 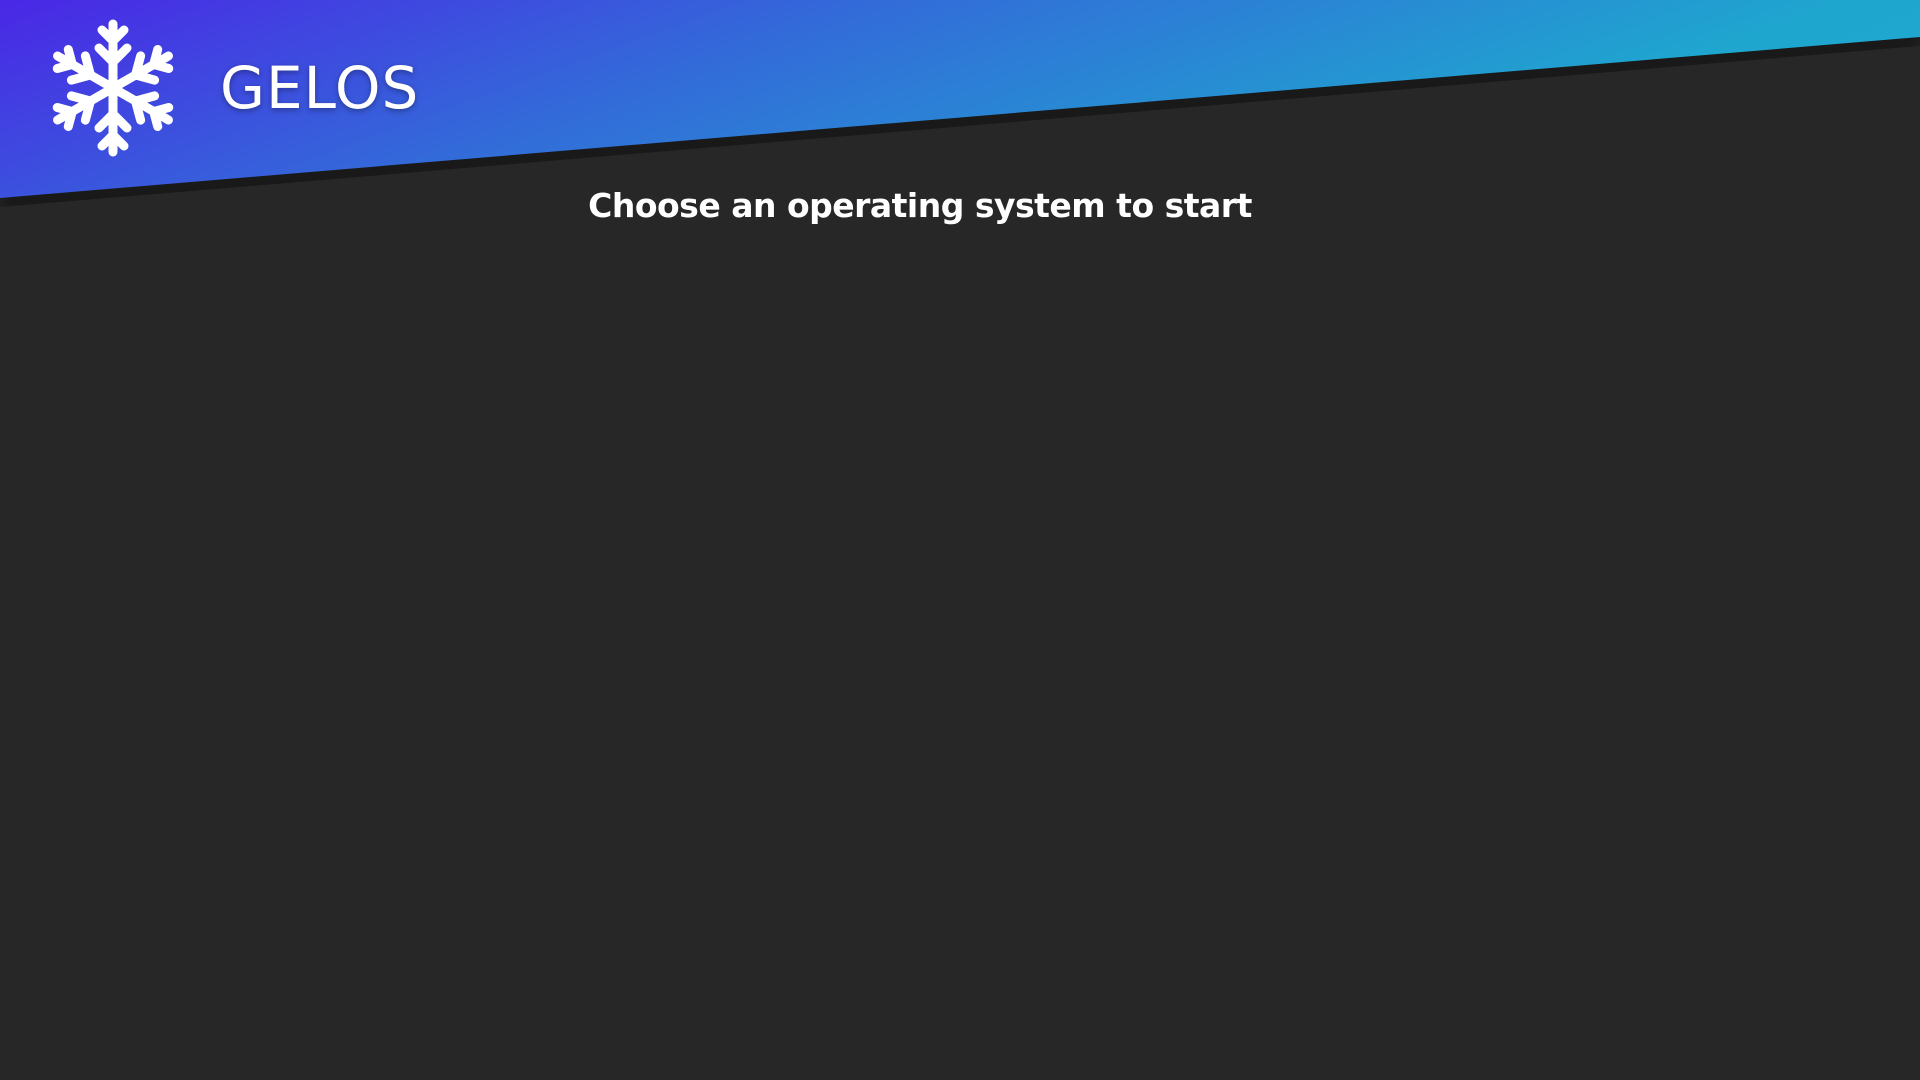 I want to click on snowflake-icon, so click(x=113, y=88).